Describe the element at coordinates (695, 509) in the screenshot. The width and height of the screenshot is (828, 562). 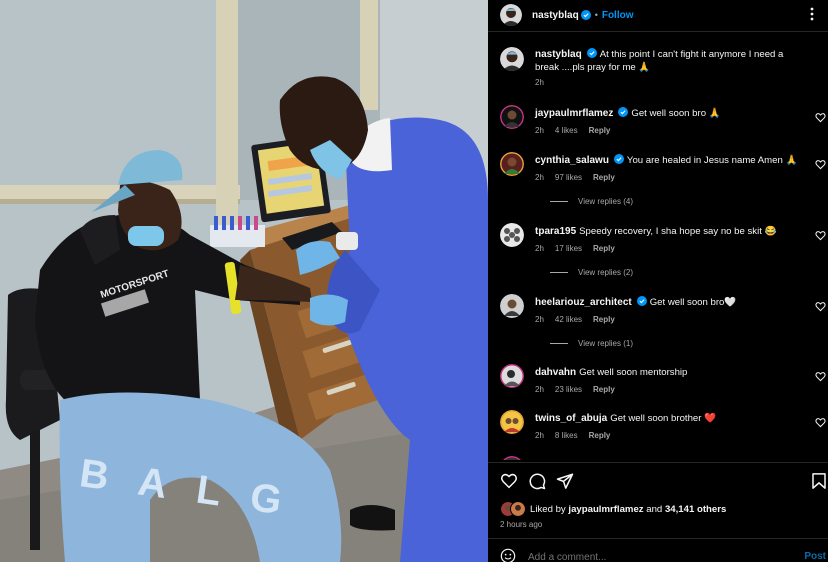
I see `likes-others: 34,141 others` at that location.